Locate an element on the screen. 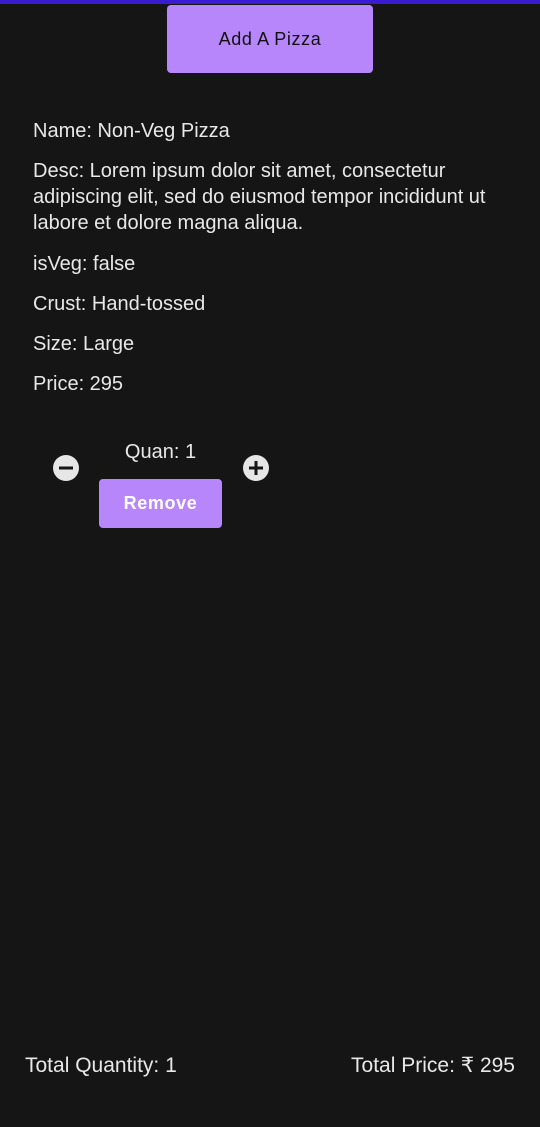 The width and height of the screenshot is (540, 1127). minus-circle-icon is located at coordinates (66, 468).